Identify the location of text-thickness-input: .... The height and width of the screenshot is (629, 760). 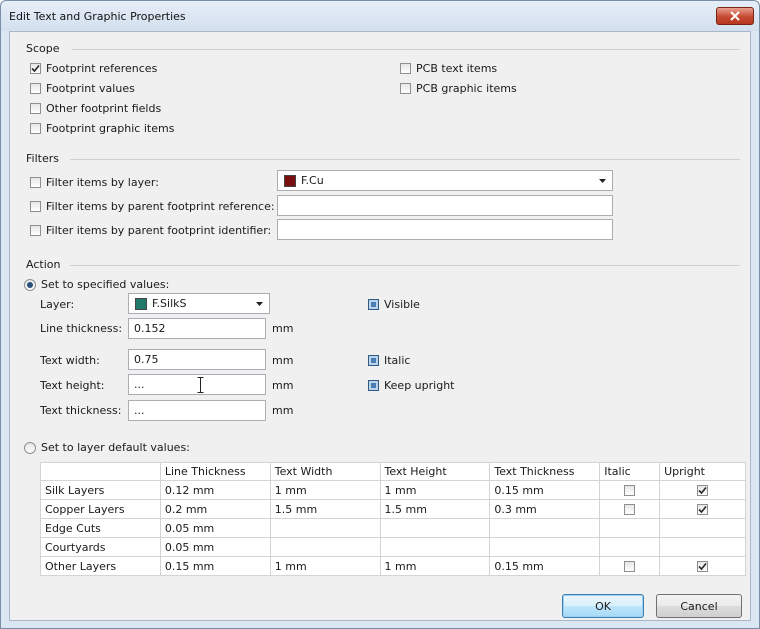
(197, 410).